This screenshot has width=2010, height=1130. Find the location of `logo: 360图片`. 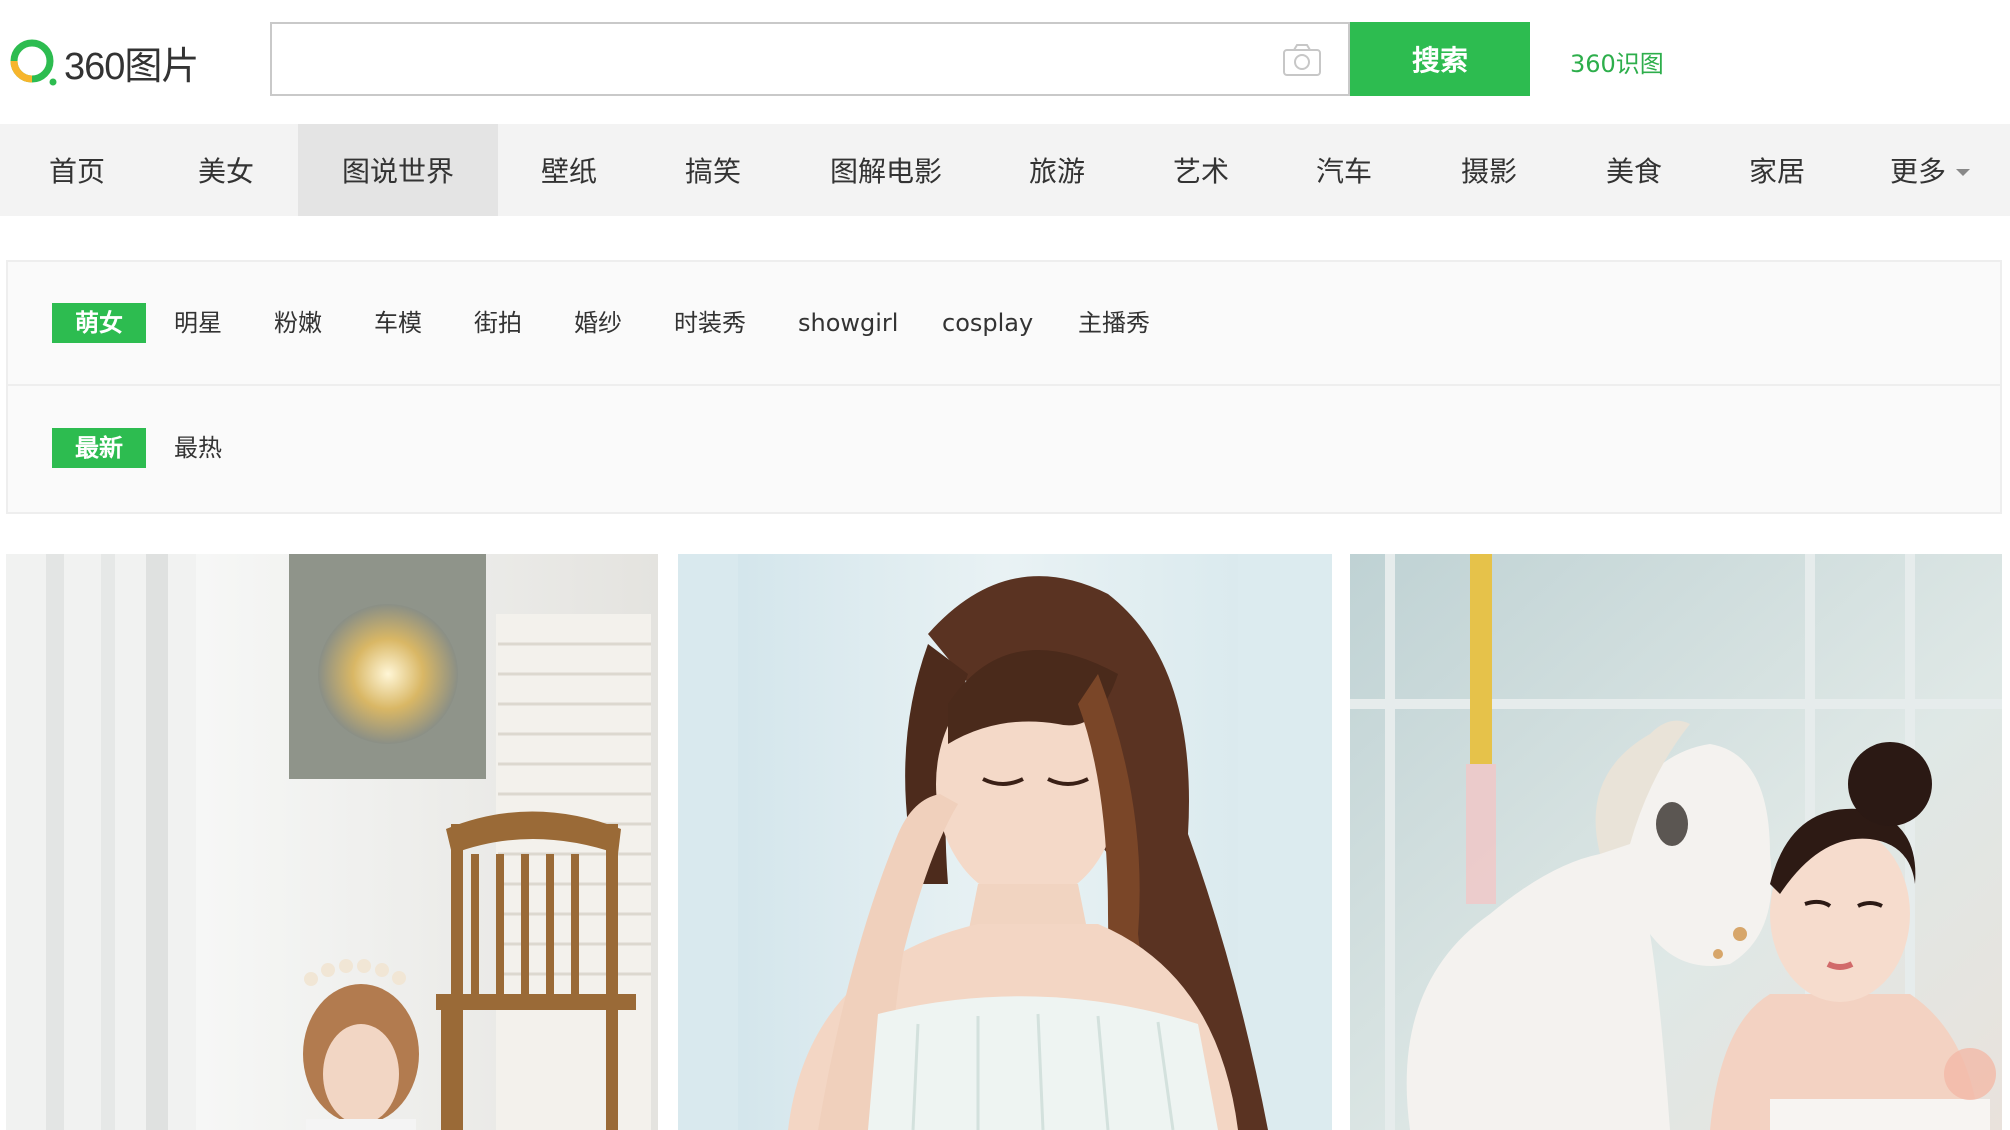

logo: 360图片 is located at coordinates (103, 62).